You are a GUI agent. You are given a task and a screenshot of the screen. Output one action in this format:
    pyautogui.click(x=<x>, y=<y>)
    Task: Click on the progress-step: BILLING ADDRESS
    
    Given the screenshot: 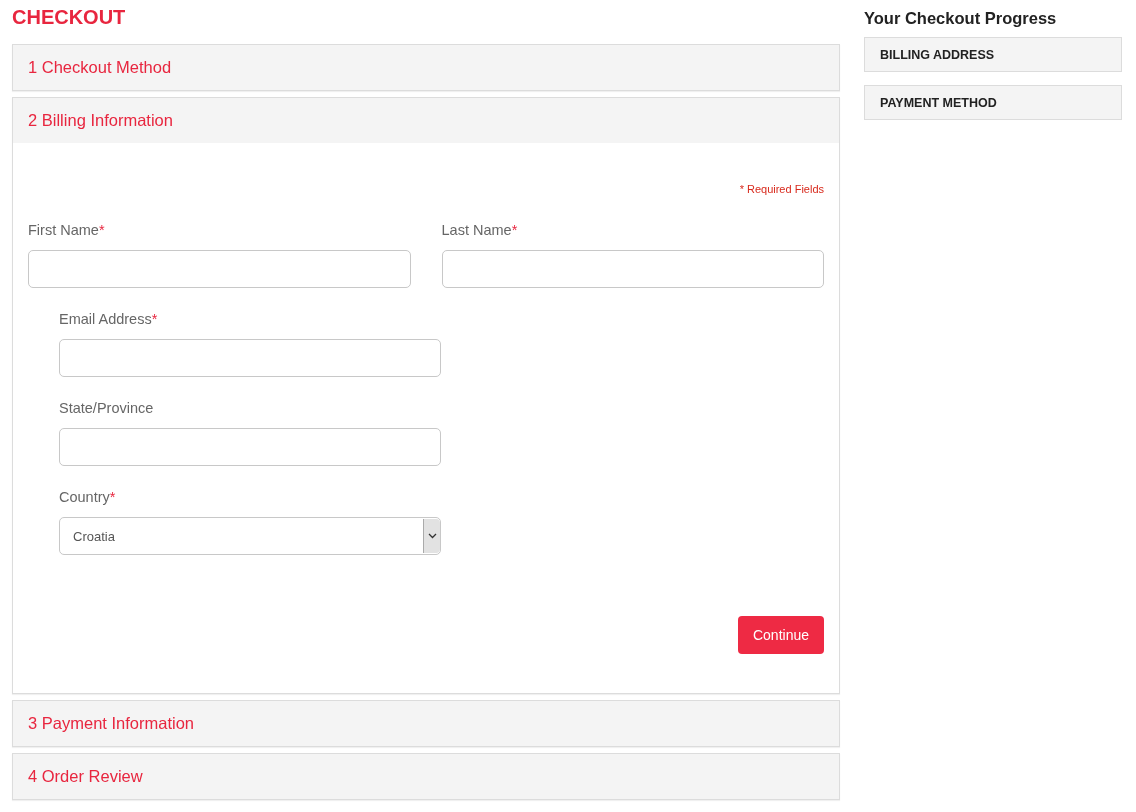 What is the action you would take?
    pyautogui.click(x=993, y=54)
    